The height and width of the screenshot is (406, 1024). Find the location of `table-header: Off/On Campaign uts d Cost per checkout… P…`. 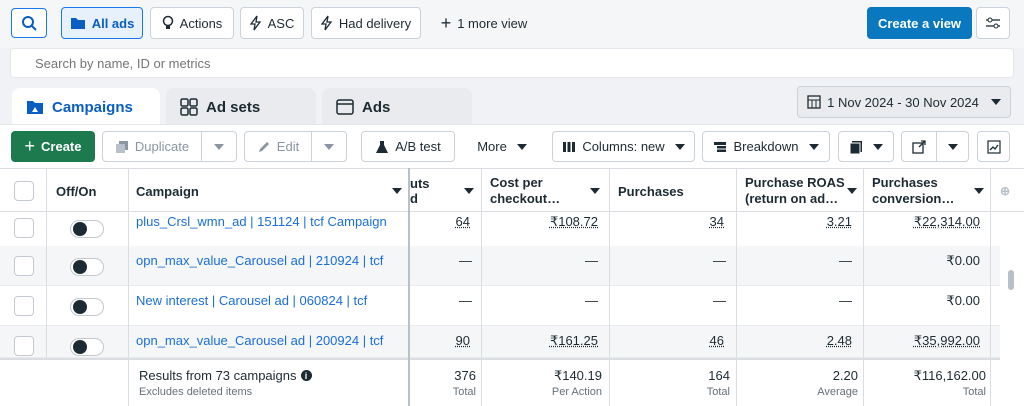

table-header: Off/On Campaign uts d Cost per checkout… P… is located at coordinates (512, 190).